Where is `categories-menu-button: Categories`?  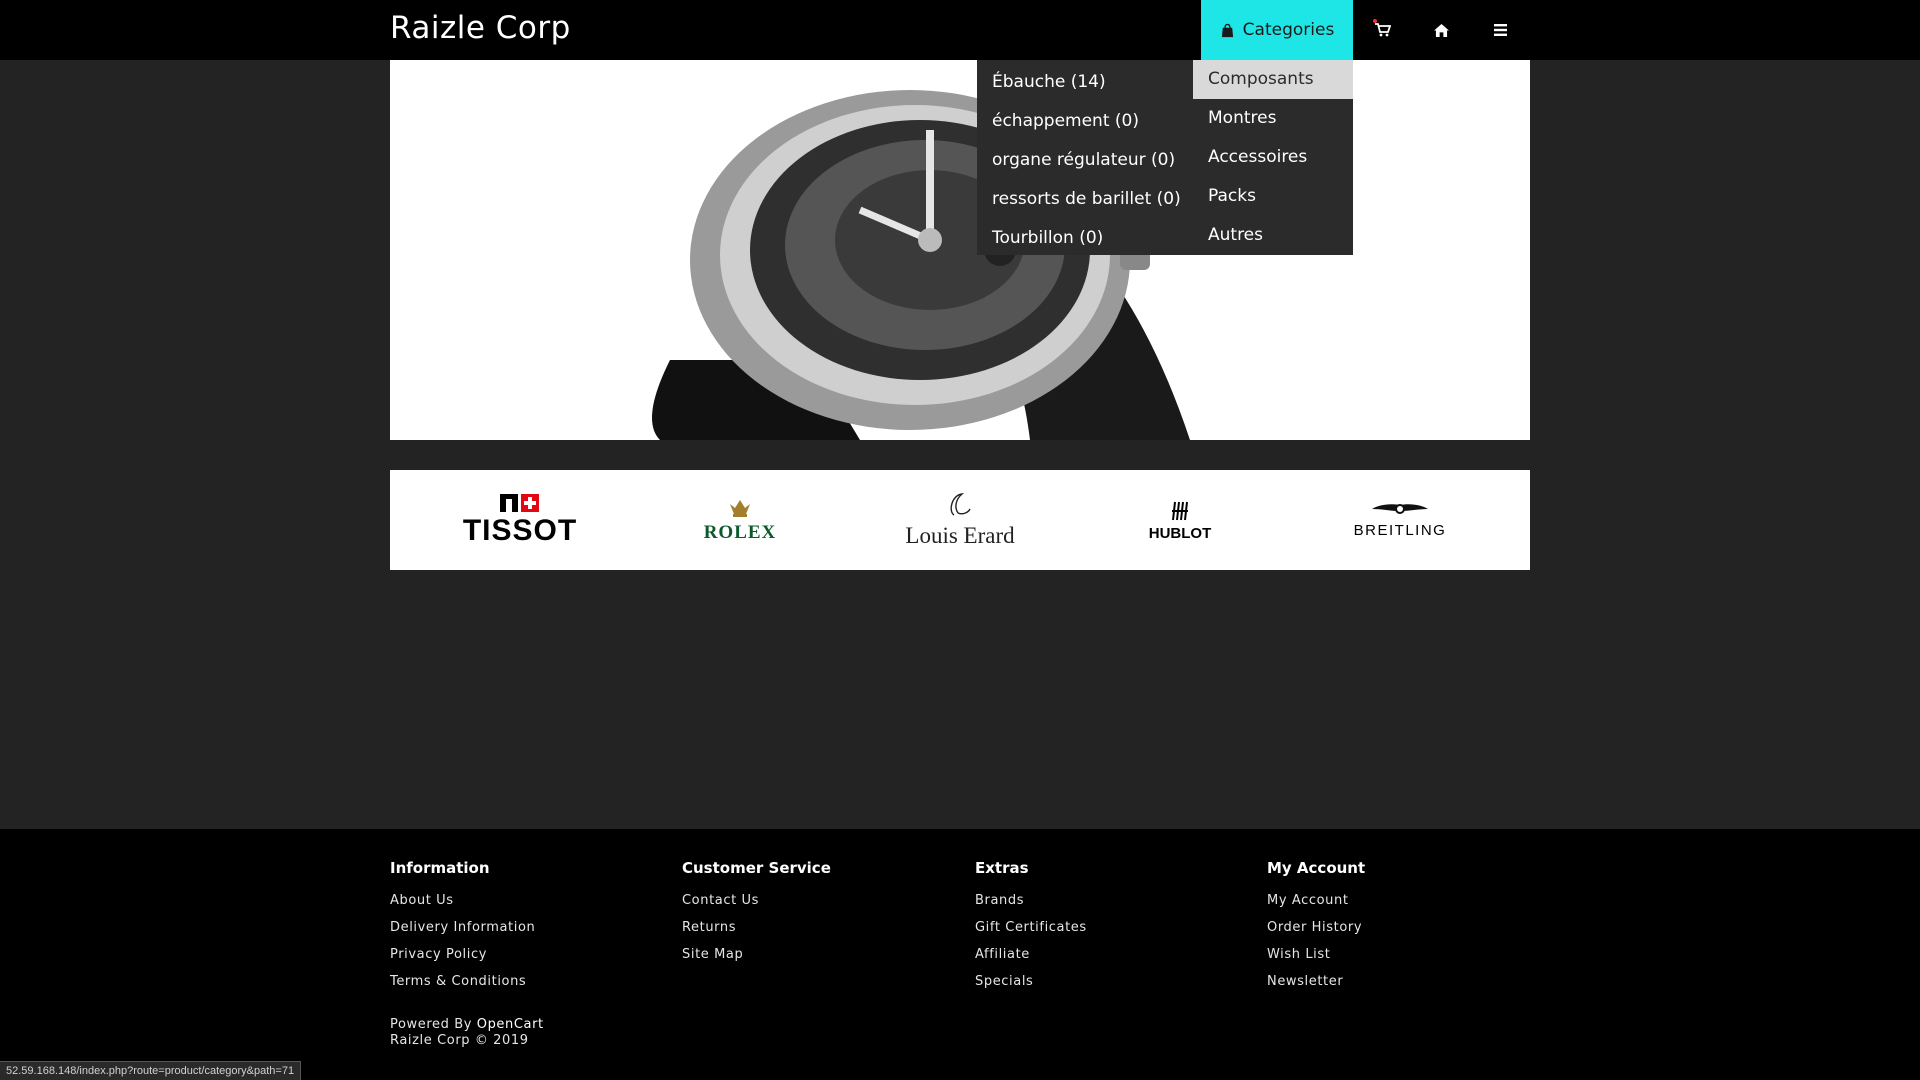 categories-menu-button: Categories is located at coordinates (1277, 30).